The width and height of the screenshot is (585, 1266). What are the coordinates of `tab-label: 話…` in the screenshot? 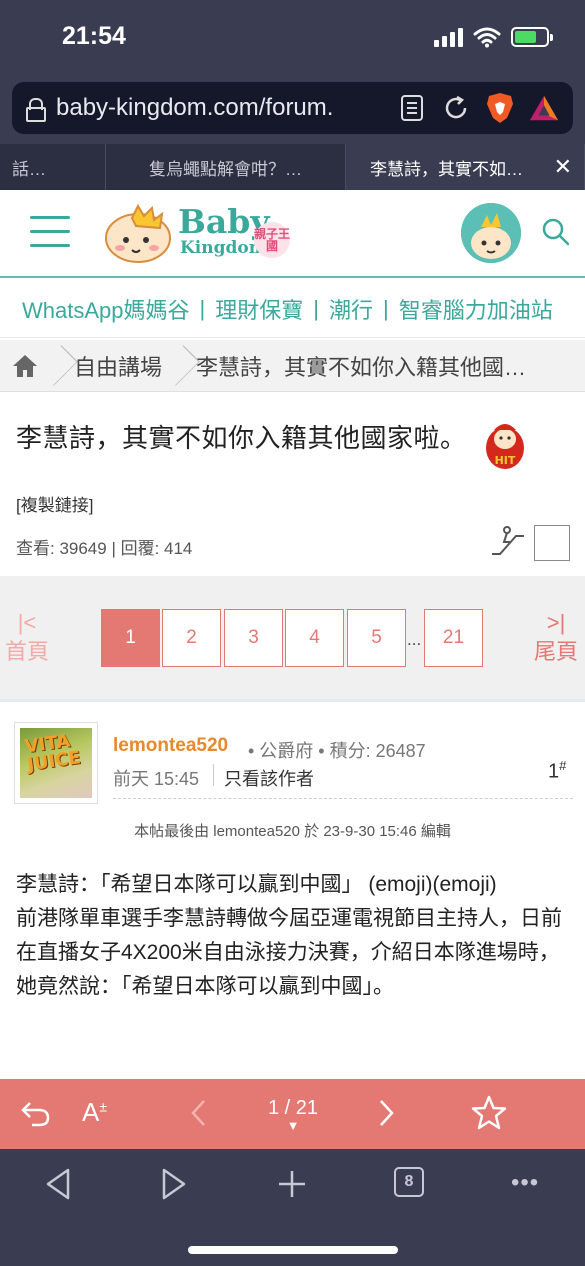 It's located at (29, 169).